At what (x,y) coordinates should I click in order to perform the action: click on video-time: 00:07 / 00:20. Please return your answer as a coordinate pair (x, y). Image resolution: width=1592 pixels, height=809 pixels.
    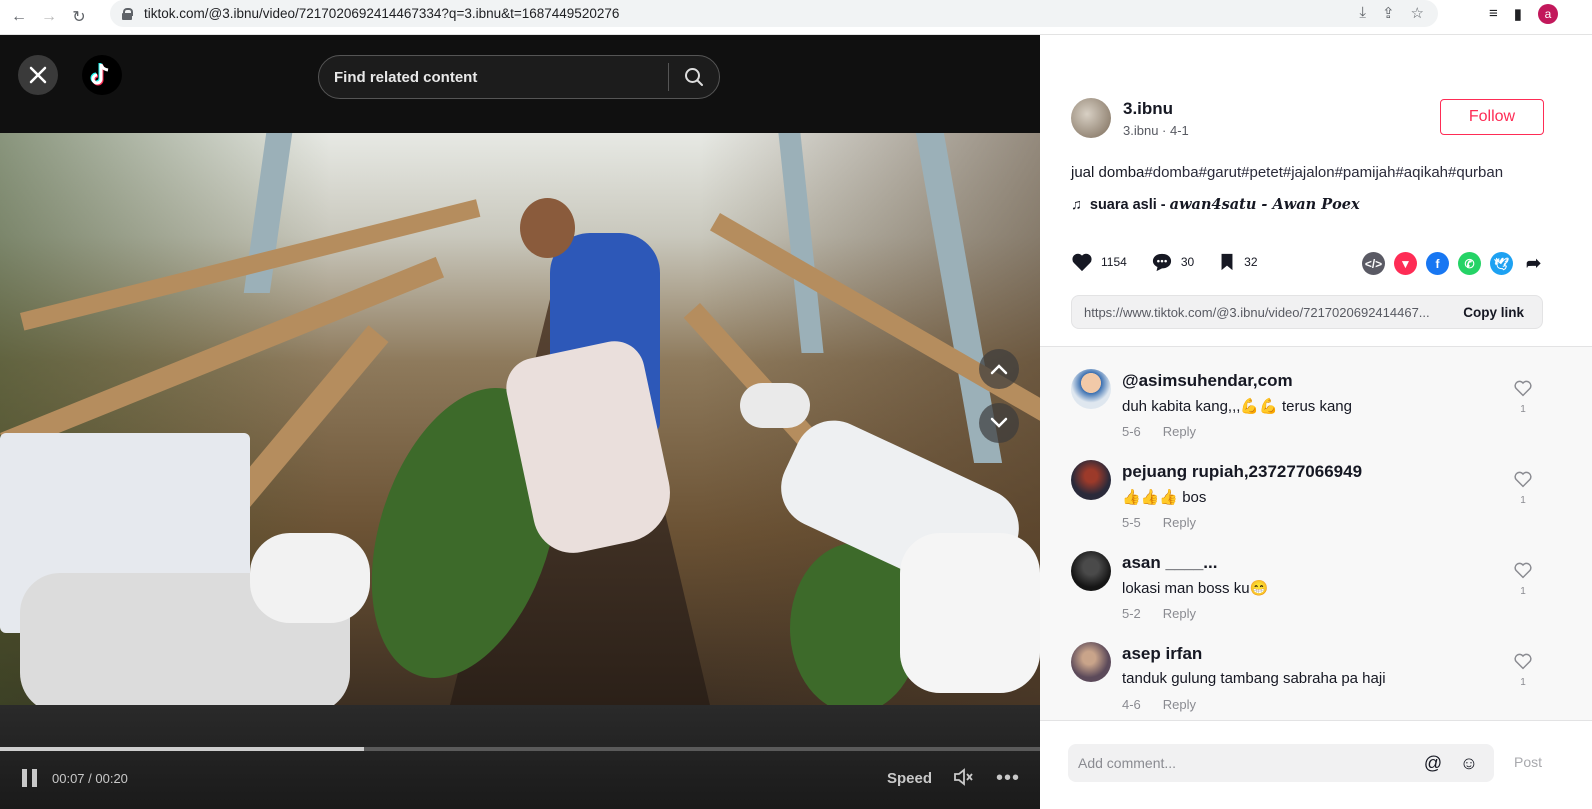
    Looking at the image, I should click on (90, 778).